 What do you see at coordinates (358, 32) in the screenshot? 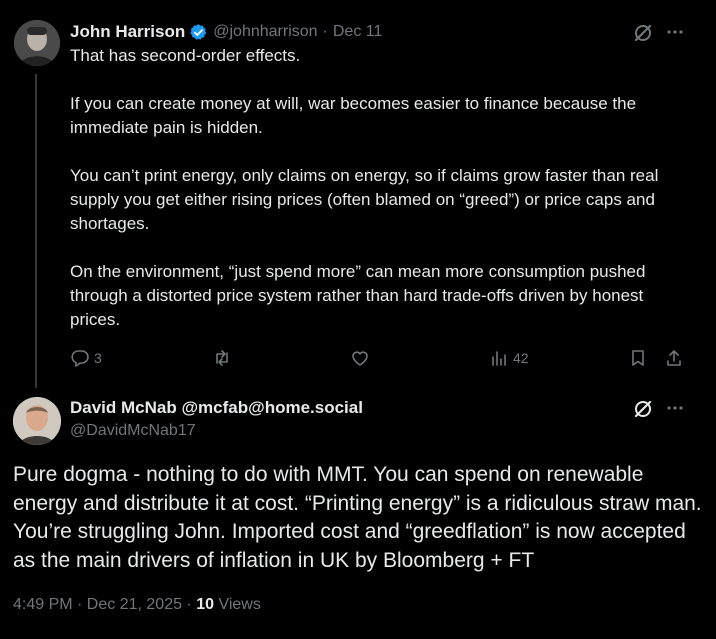
I see `post-date: Dec 11` at bounding box center [358, 32].